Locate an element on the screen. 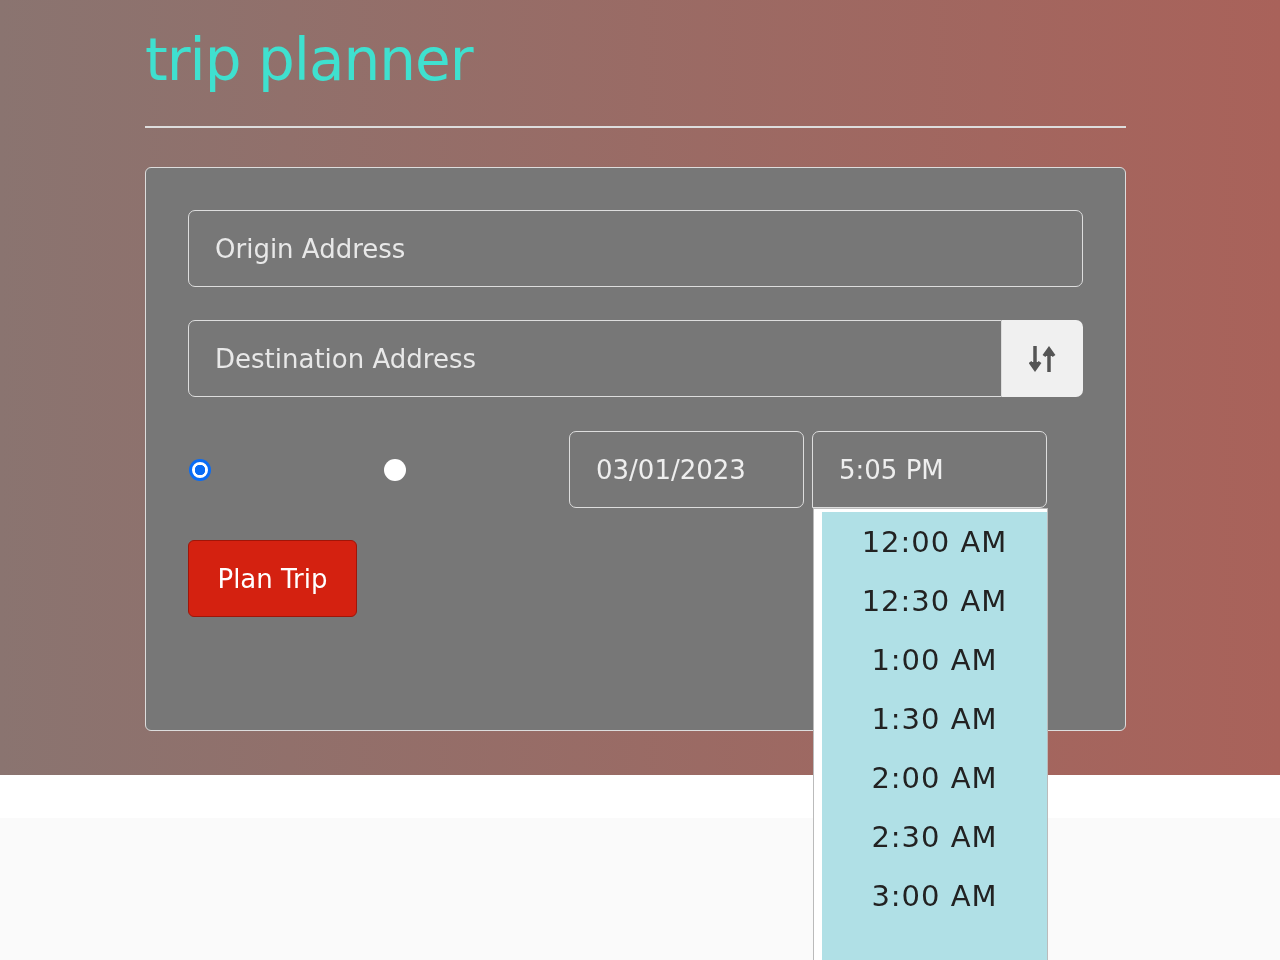  plan-trip-button: Plan Trip is located at coordinates (272, 578).